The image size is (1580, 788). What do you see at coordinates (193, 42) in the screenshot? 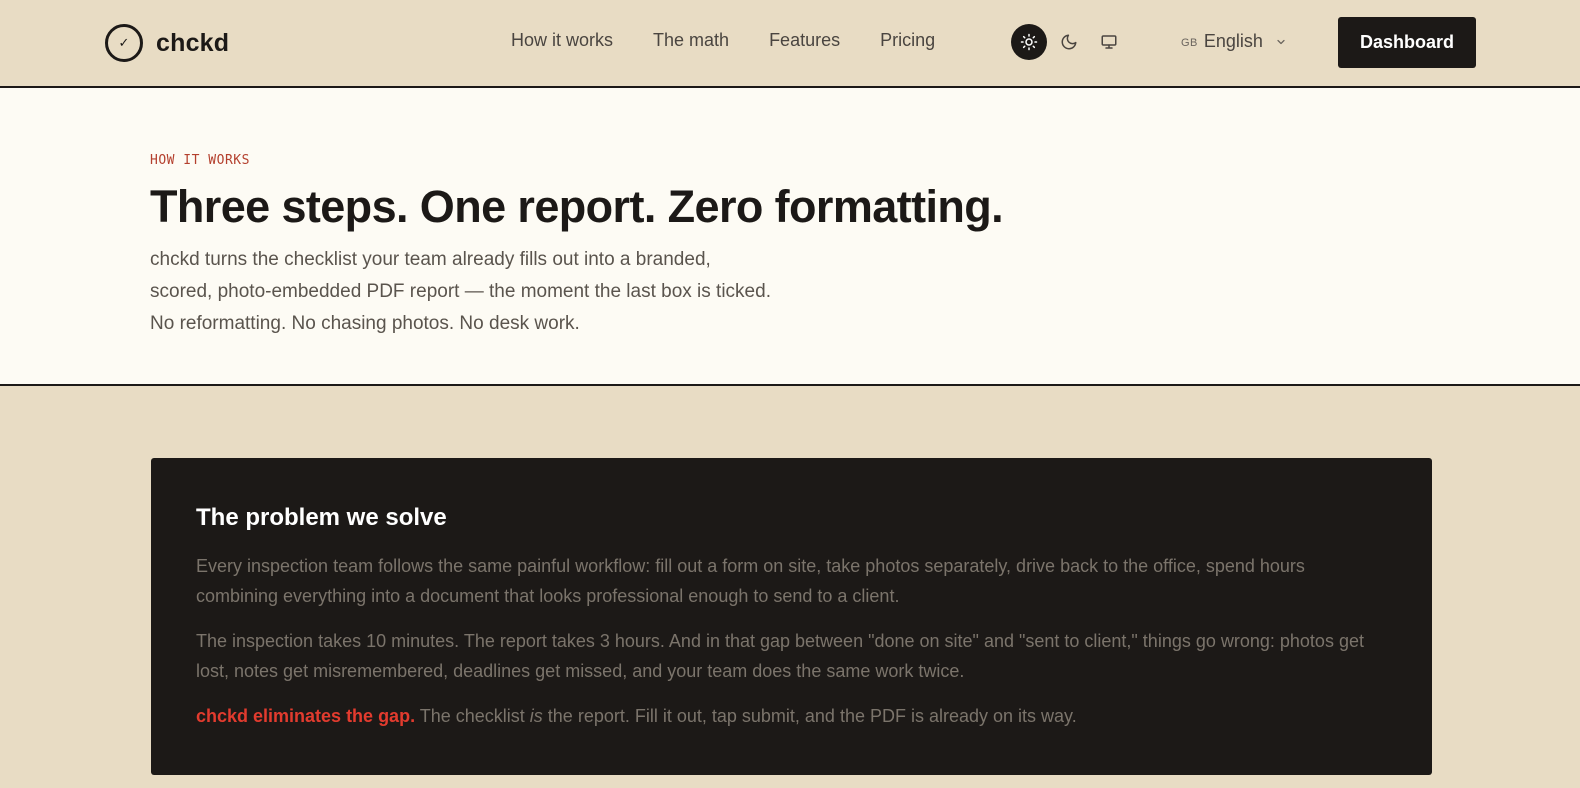
I see `brand-name: chckd` at bounding box center [193, 42].